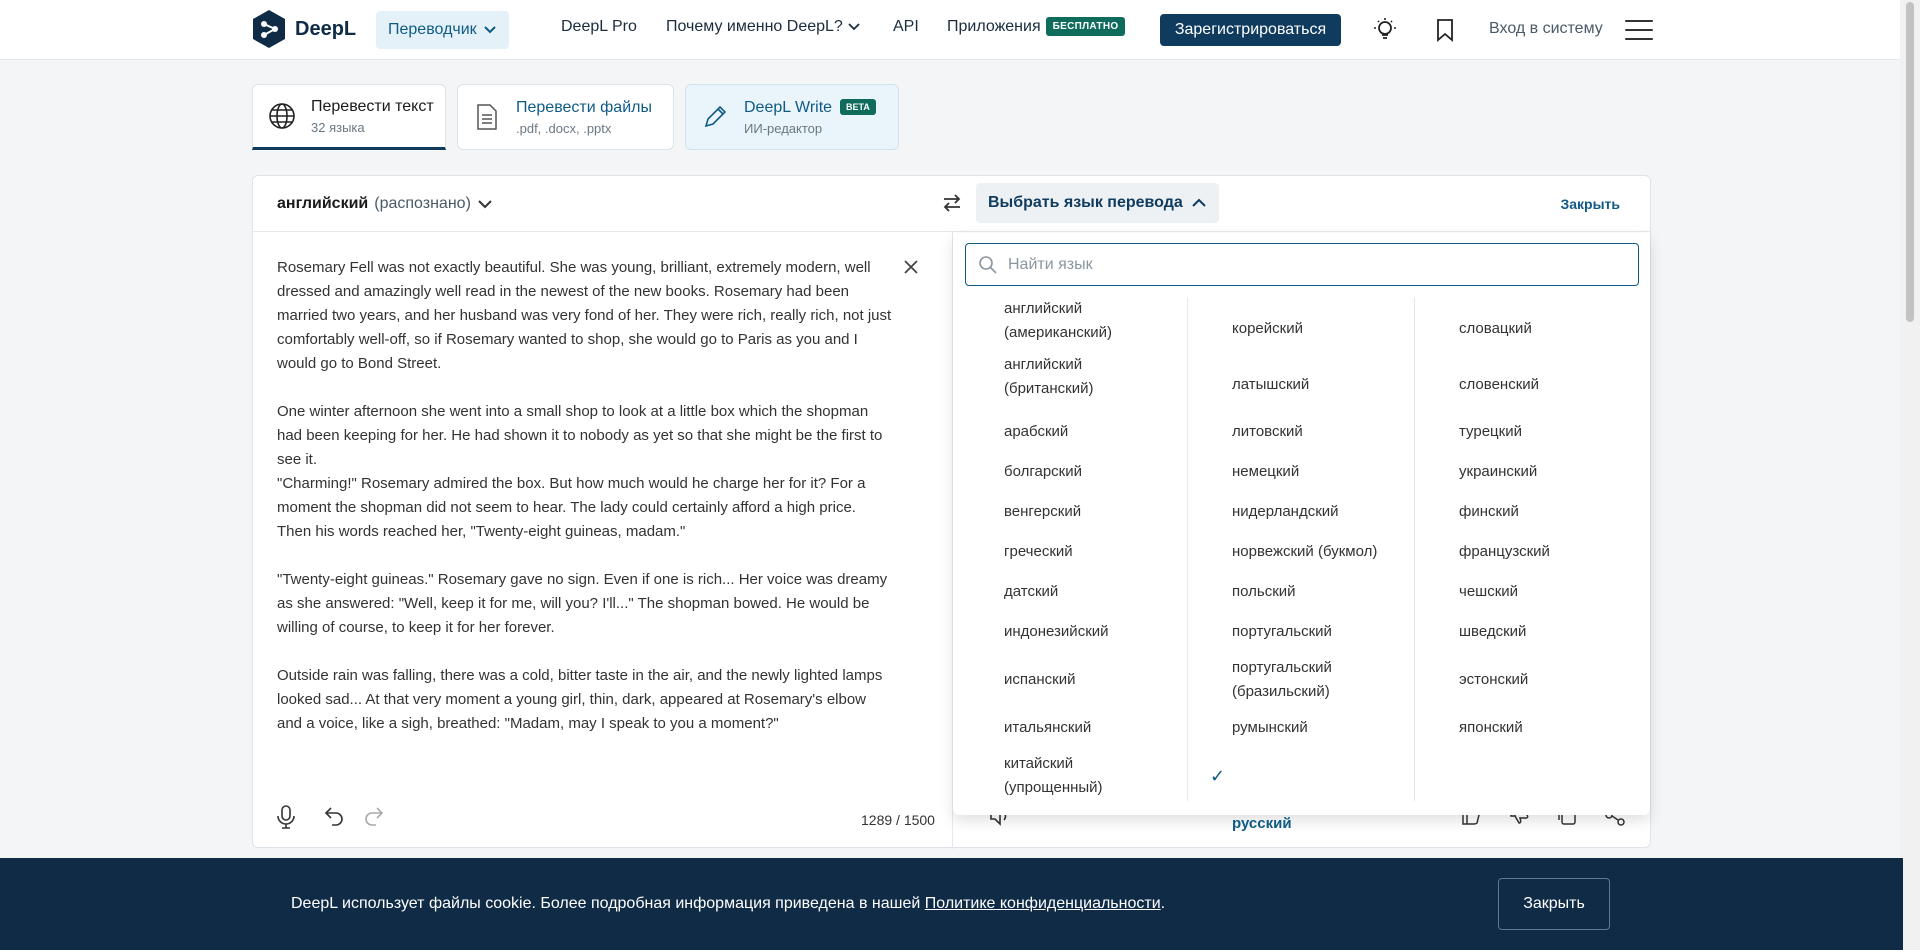 The image size is (1920, 950). What do you see at coordinates (1265, 472) in the screenshot?
I see `language-option: немецкий` at bounding box center [1265, 472].